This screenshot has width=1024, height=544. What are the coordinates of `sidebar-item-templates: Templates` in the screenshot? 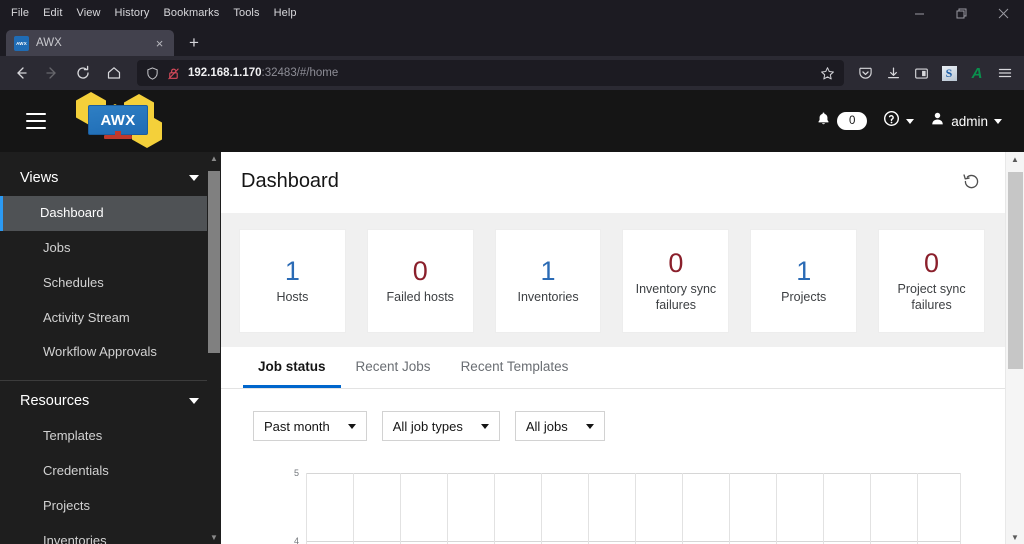 It's located at (110, 436).